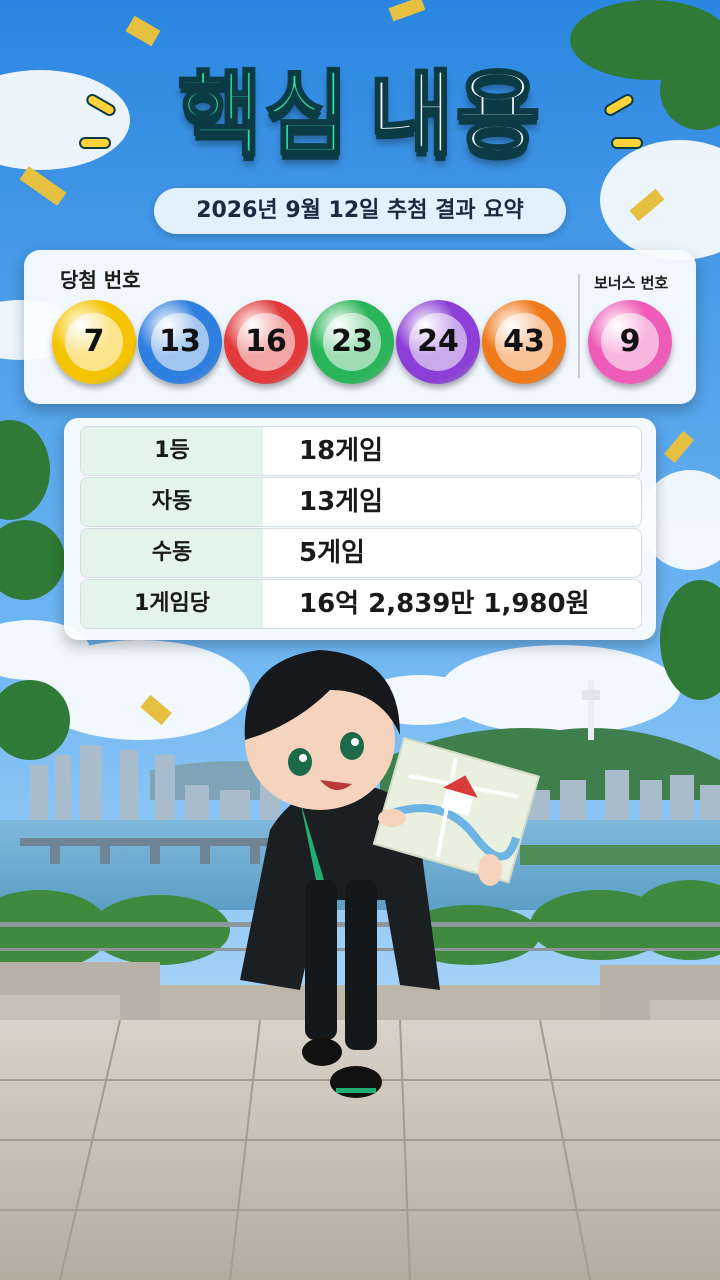 The image size is (720, 1280). Describe the element at coordinates (631, 283) in the screenshot. I see `bonus-number-label: 보너스 번호` at that location.